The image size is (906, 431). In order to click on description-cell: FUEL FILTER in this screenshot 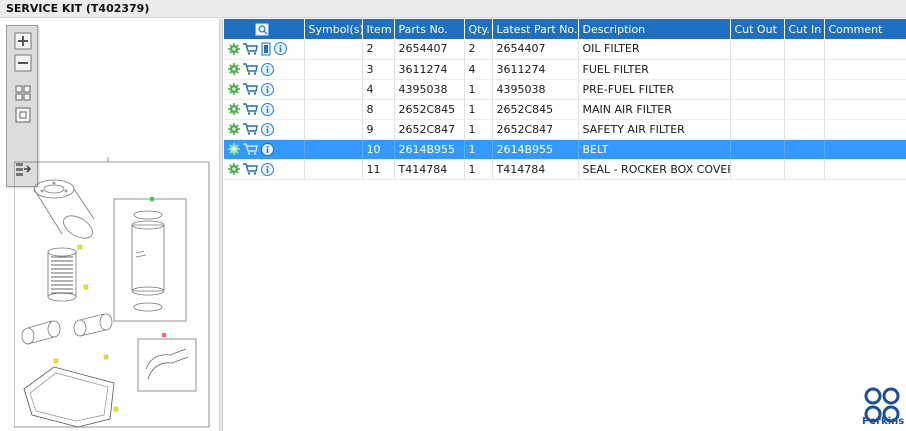, I will do `click(654, 69)`.